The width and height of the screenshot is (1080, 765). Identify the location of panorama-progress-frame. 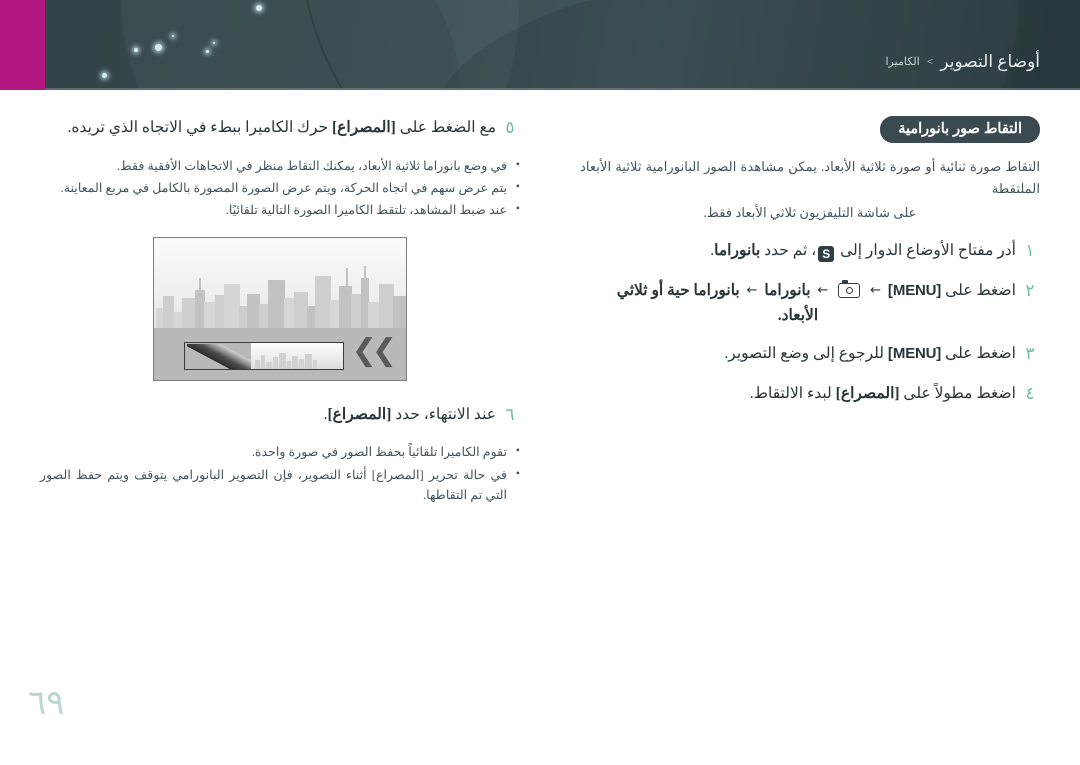
(264, 355).